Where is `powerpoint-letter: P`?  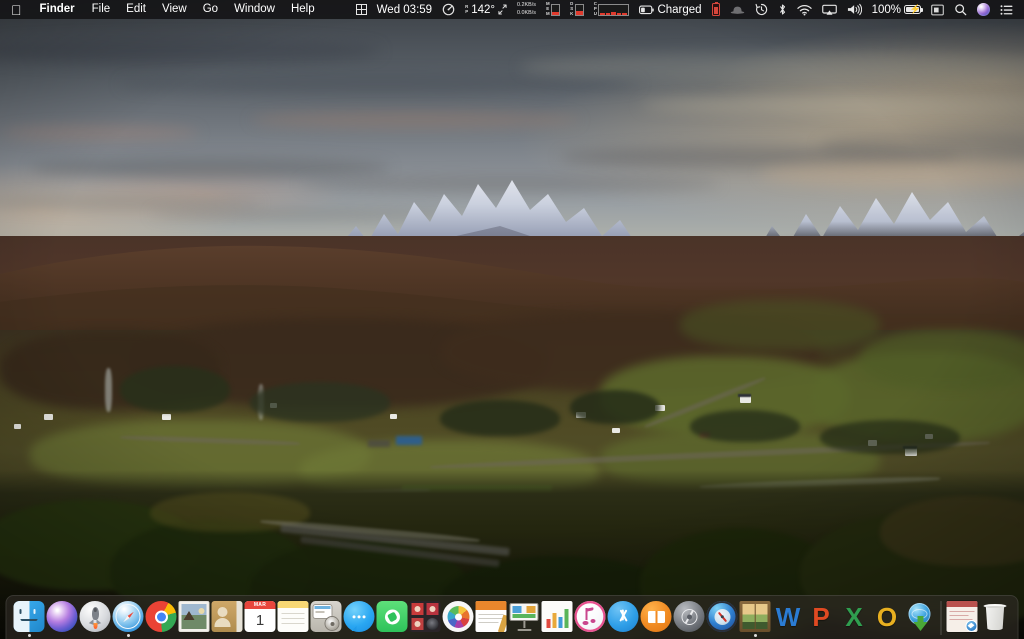 powerpoint-letter: P is located at coordinates (821, 616).